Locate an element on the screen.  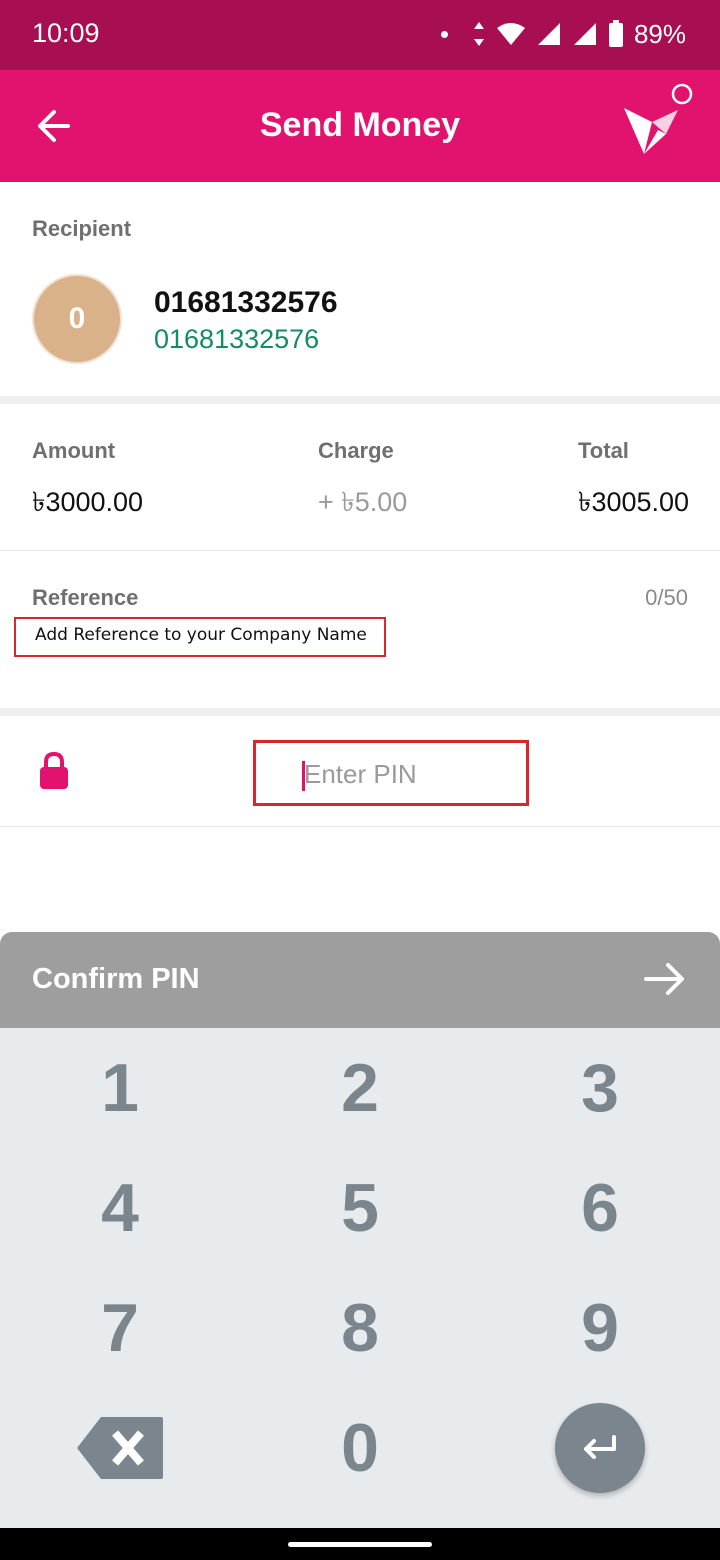
app-bar: Send Money is located at coordinates (360, 126).